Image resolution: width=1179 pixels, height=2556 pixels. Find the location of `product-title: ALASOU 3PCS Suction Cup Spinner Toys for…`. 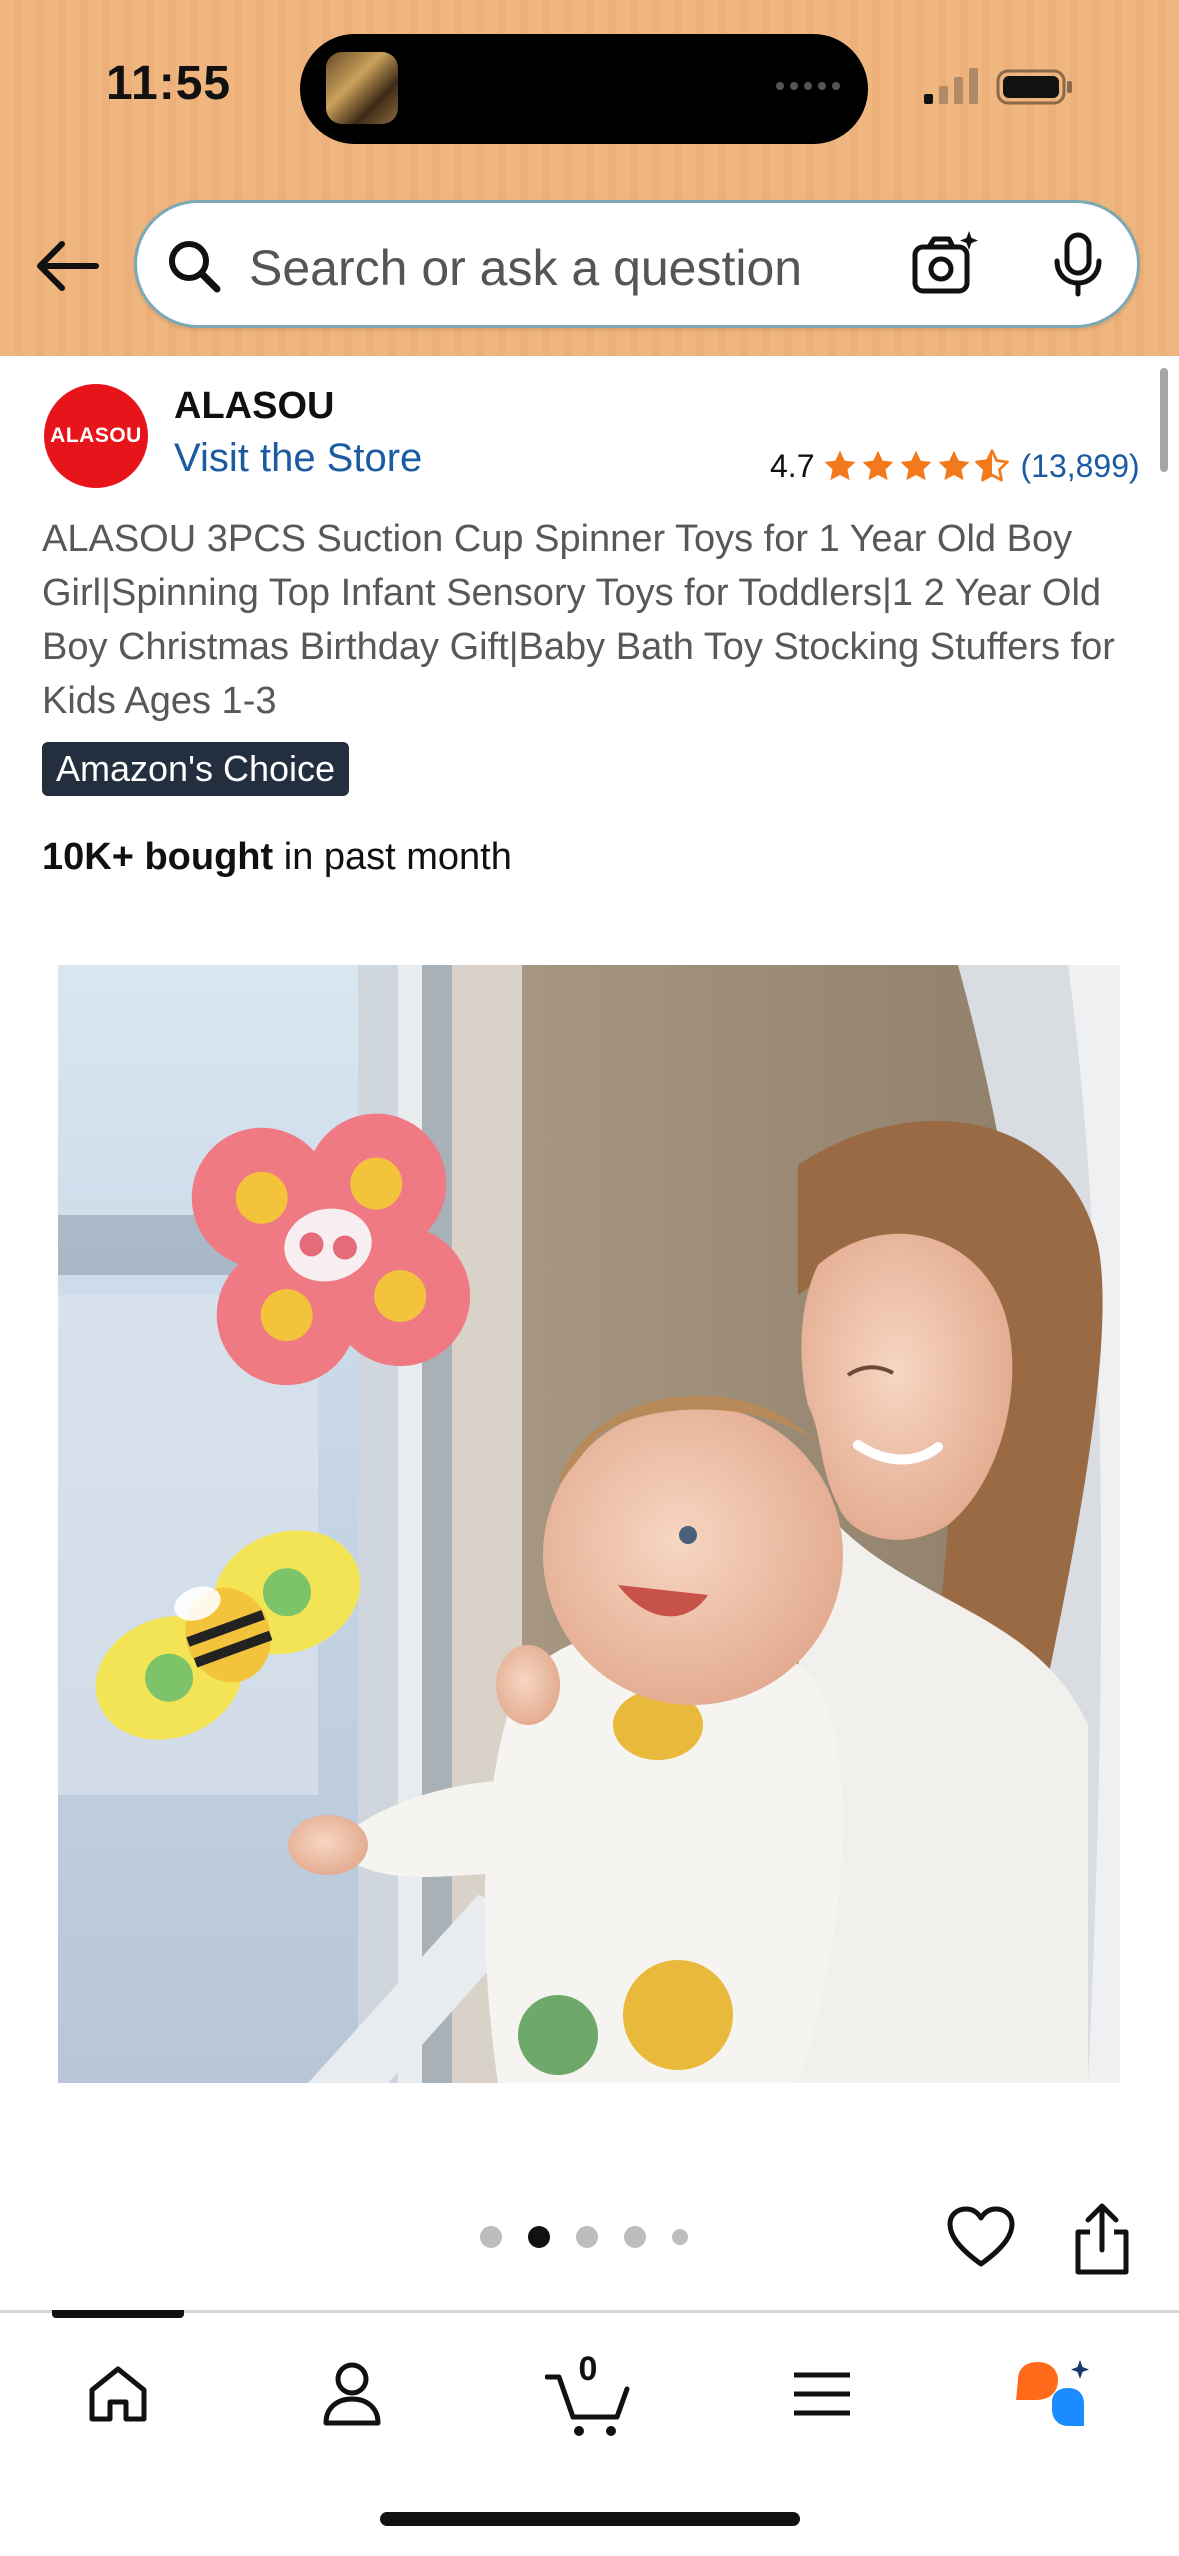

product-title: ALASOU 3PCS Suction Cup Spinner Toys for… is located at coordinates (578, 620).